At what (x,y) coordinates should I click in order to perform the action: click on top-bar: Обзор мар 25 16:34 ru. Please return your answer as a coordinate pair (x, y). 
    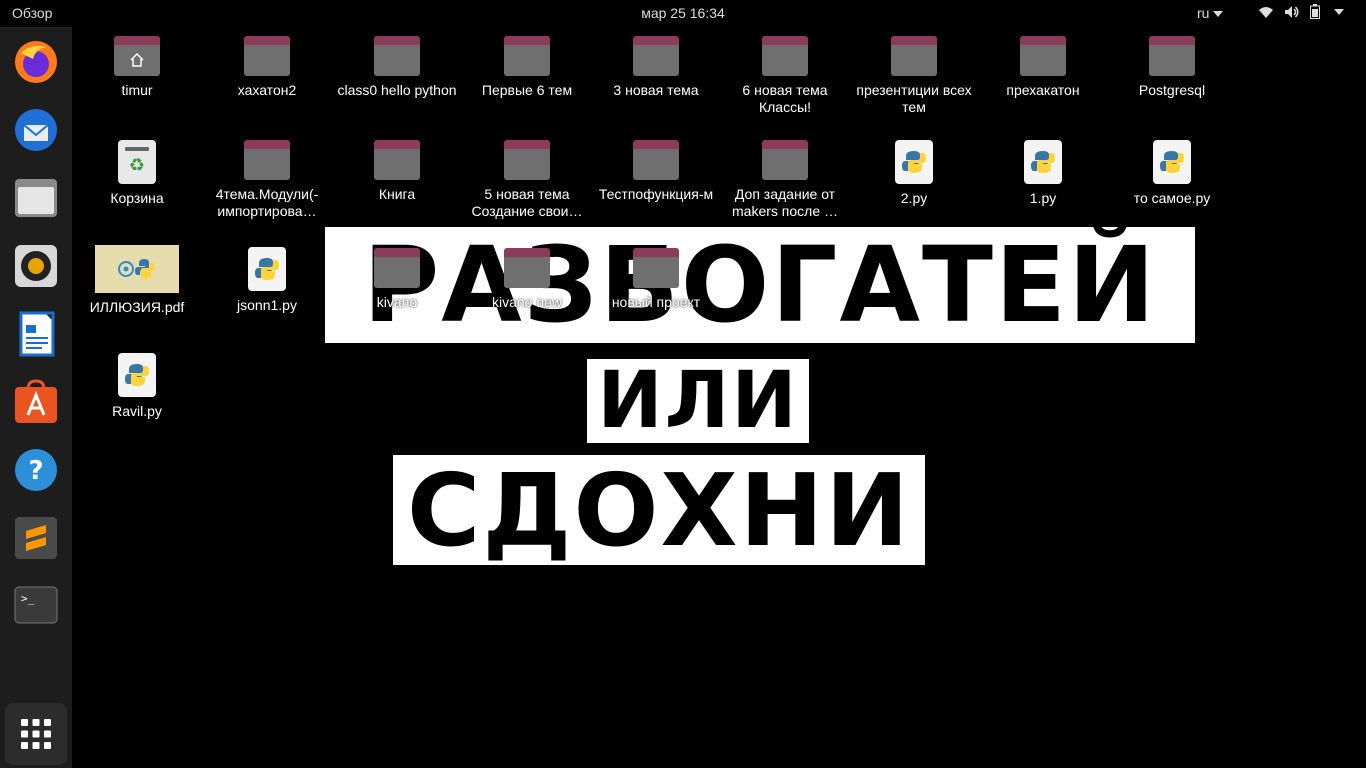
    Looking at the image, I should click on (683, 13).